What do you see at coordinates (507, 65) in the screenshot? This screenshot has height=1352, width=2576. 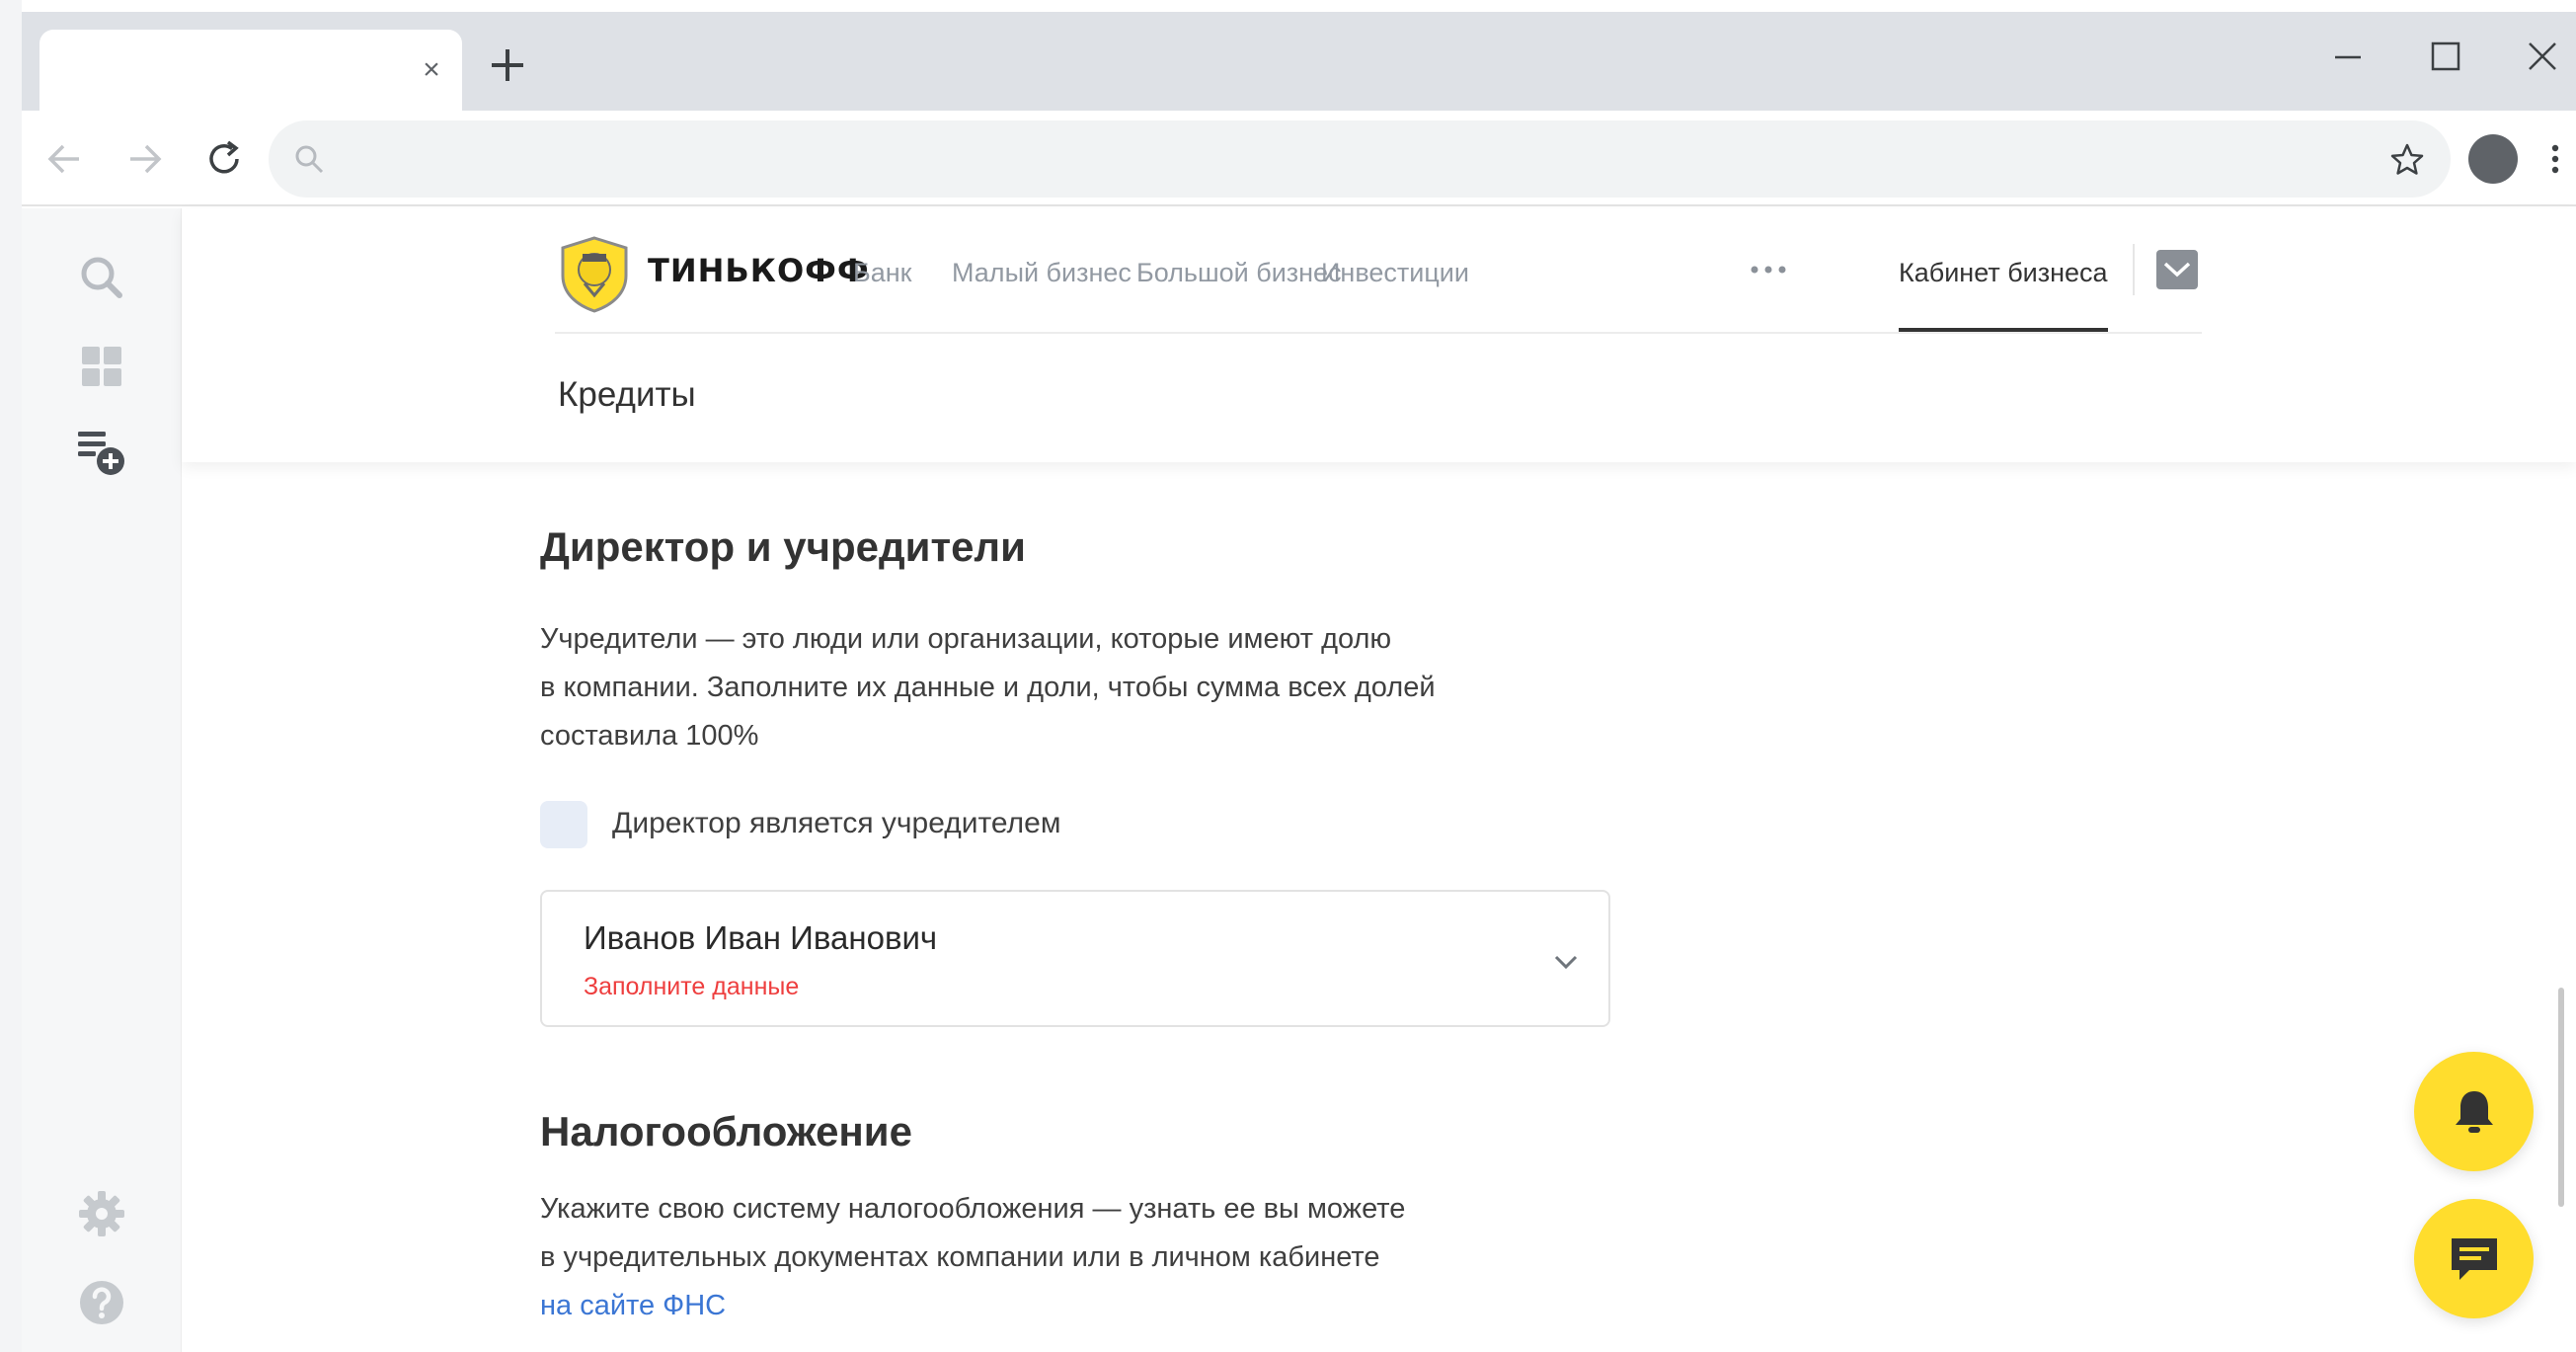 I see `new-tab-icon` at bounding box center [507, 65].